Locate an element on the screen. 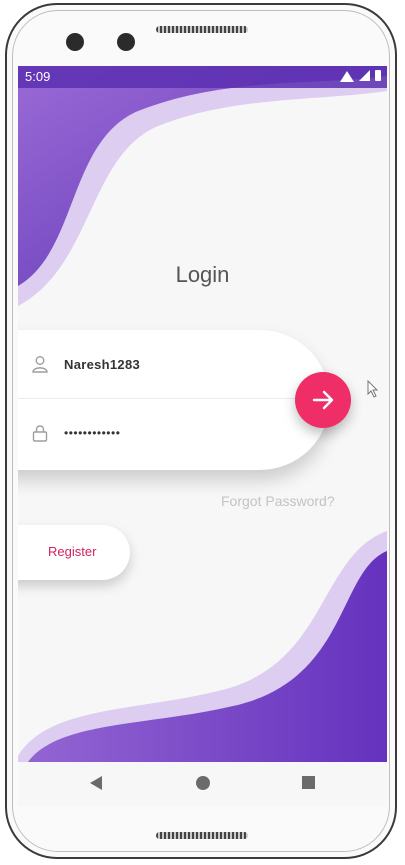 This screenshot has height=865, width=405. signal-icon is located at coordinates (364, 75).